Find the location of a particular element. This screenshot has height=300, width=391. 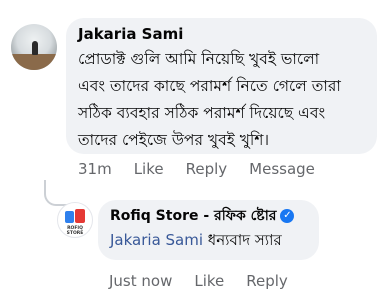

comment-actions: 31m Like Reply Message is located at coordinates (196, 169).